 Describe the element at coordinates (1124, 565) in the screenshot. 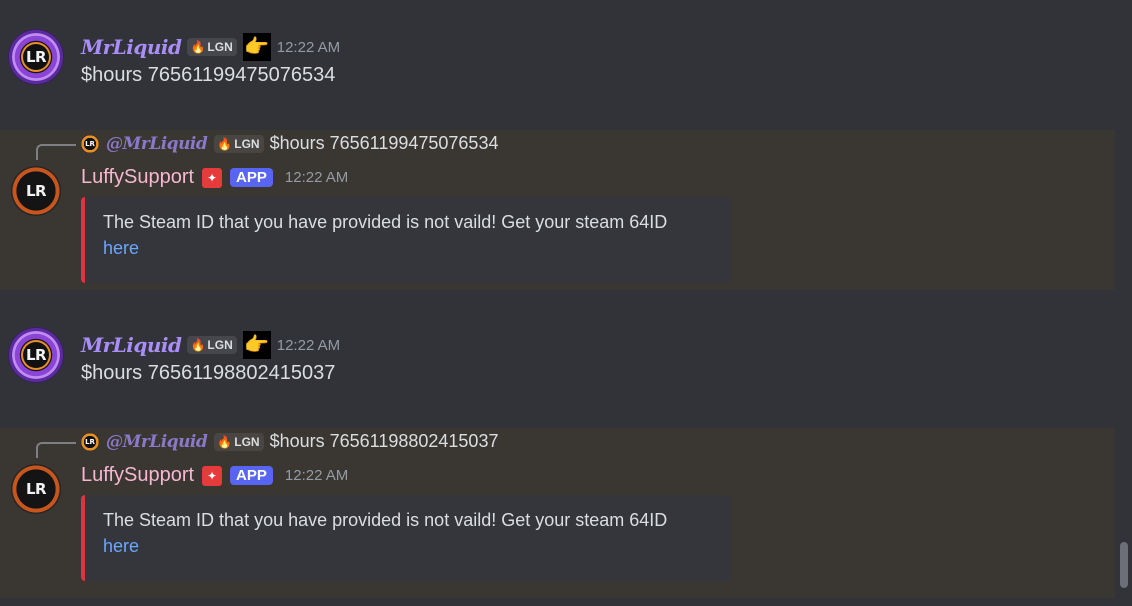

I see `scrollbar-thumb` at that location.